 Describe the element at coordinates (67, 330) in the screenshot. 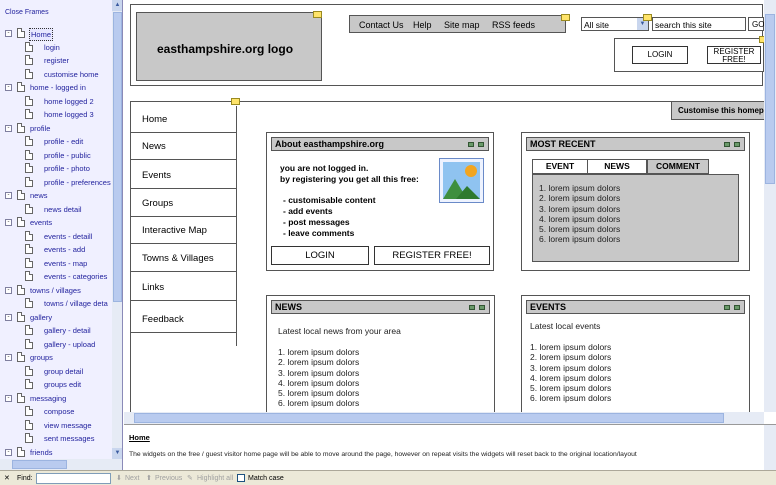

I see `tree-node-label: gallery - detail` at that location.